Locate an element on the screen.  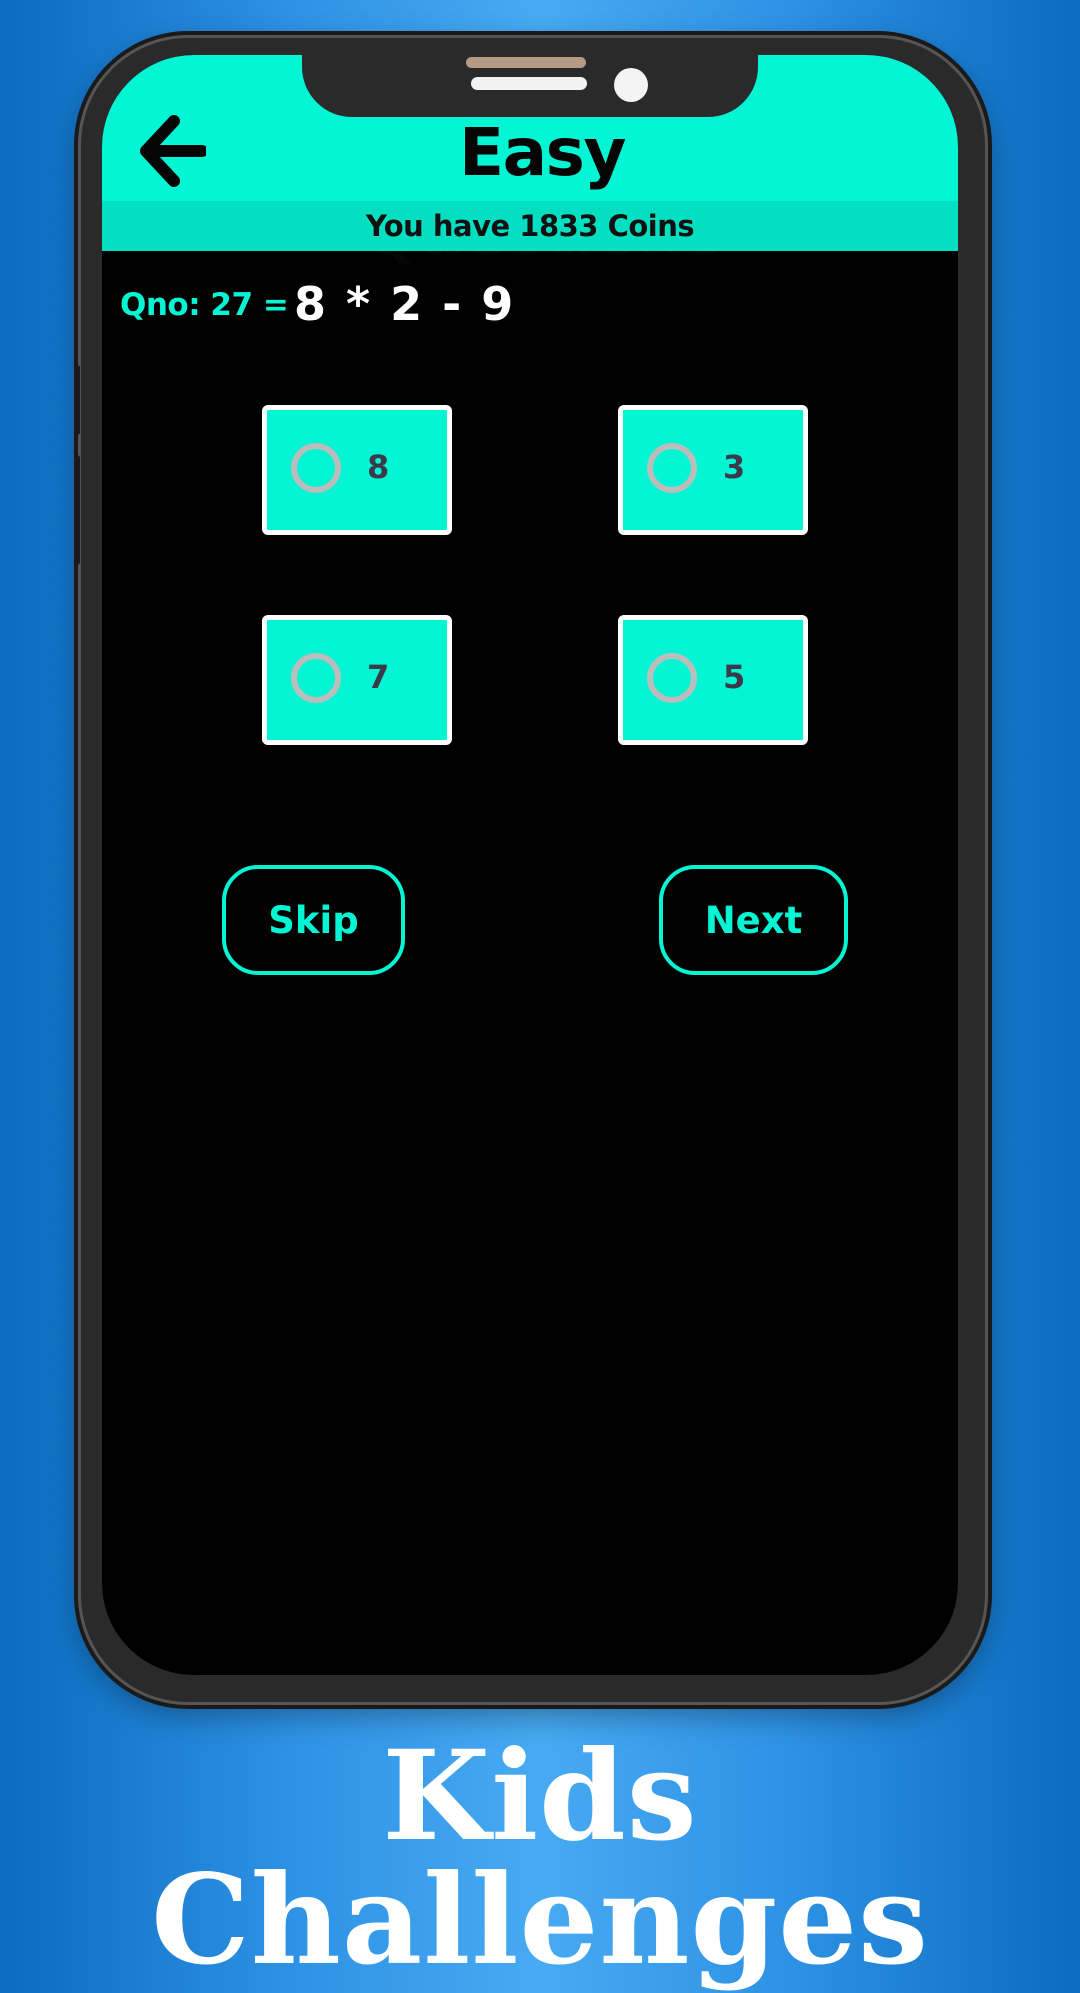
next-button-label: Next is located at coordinates (753, 920).